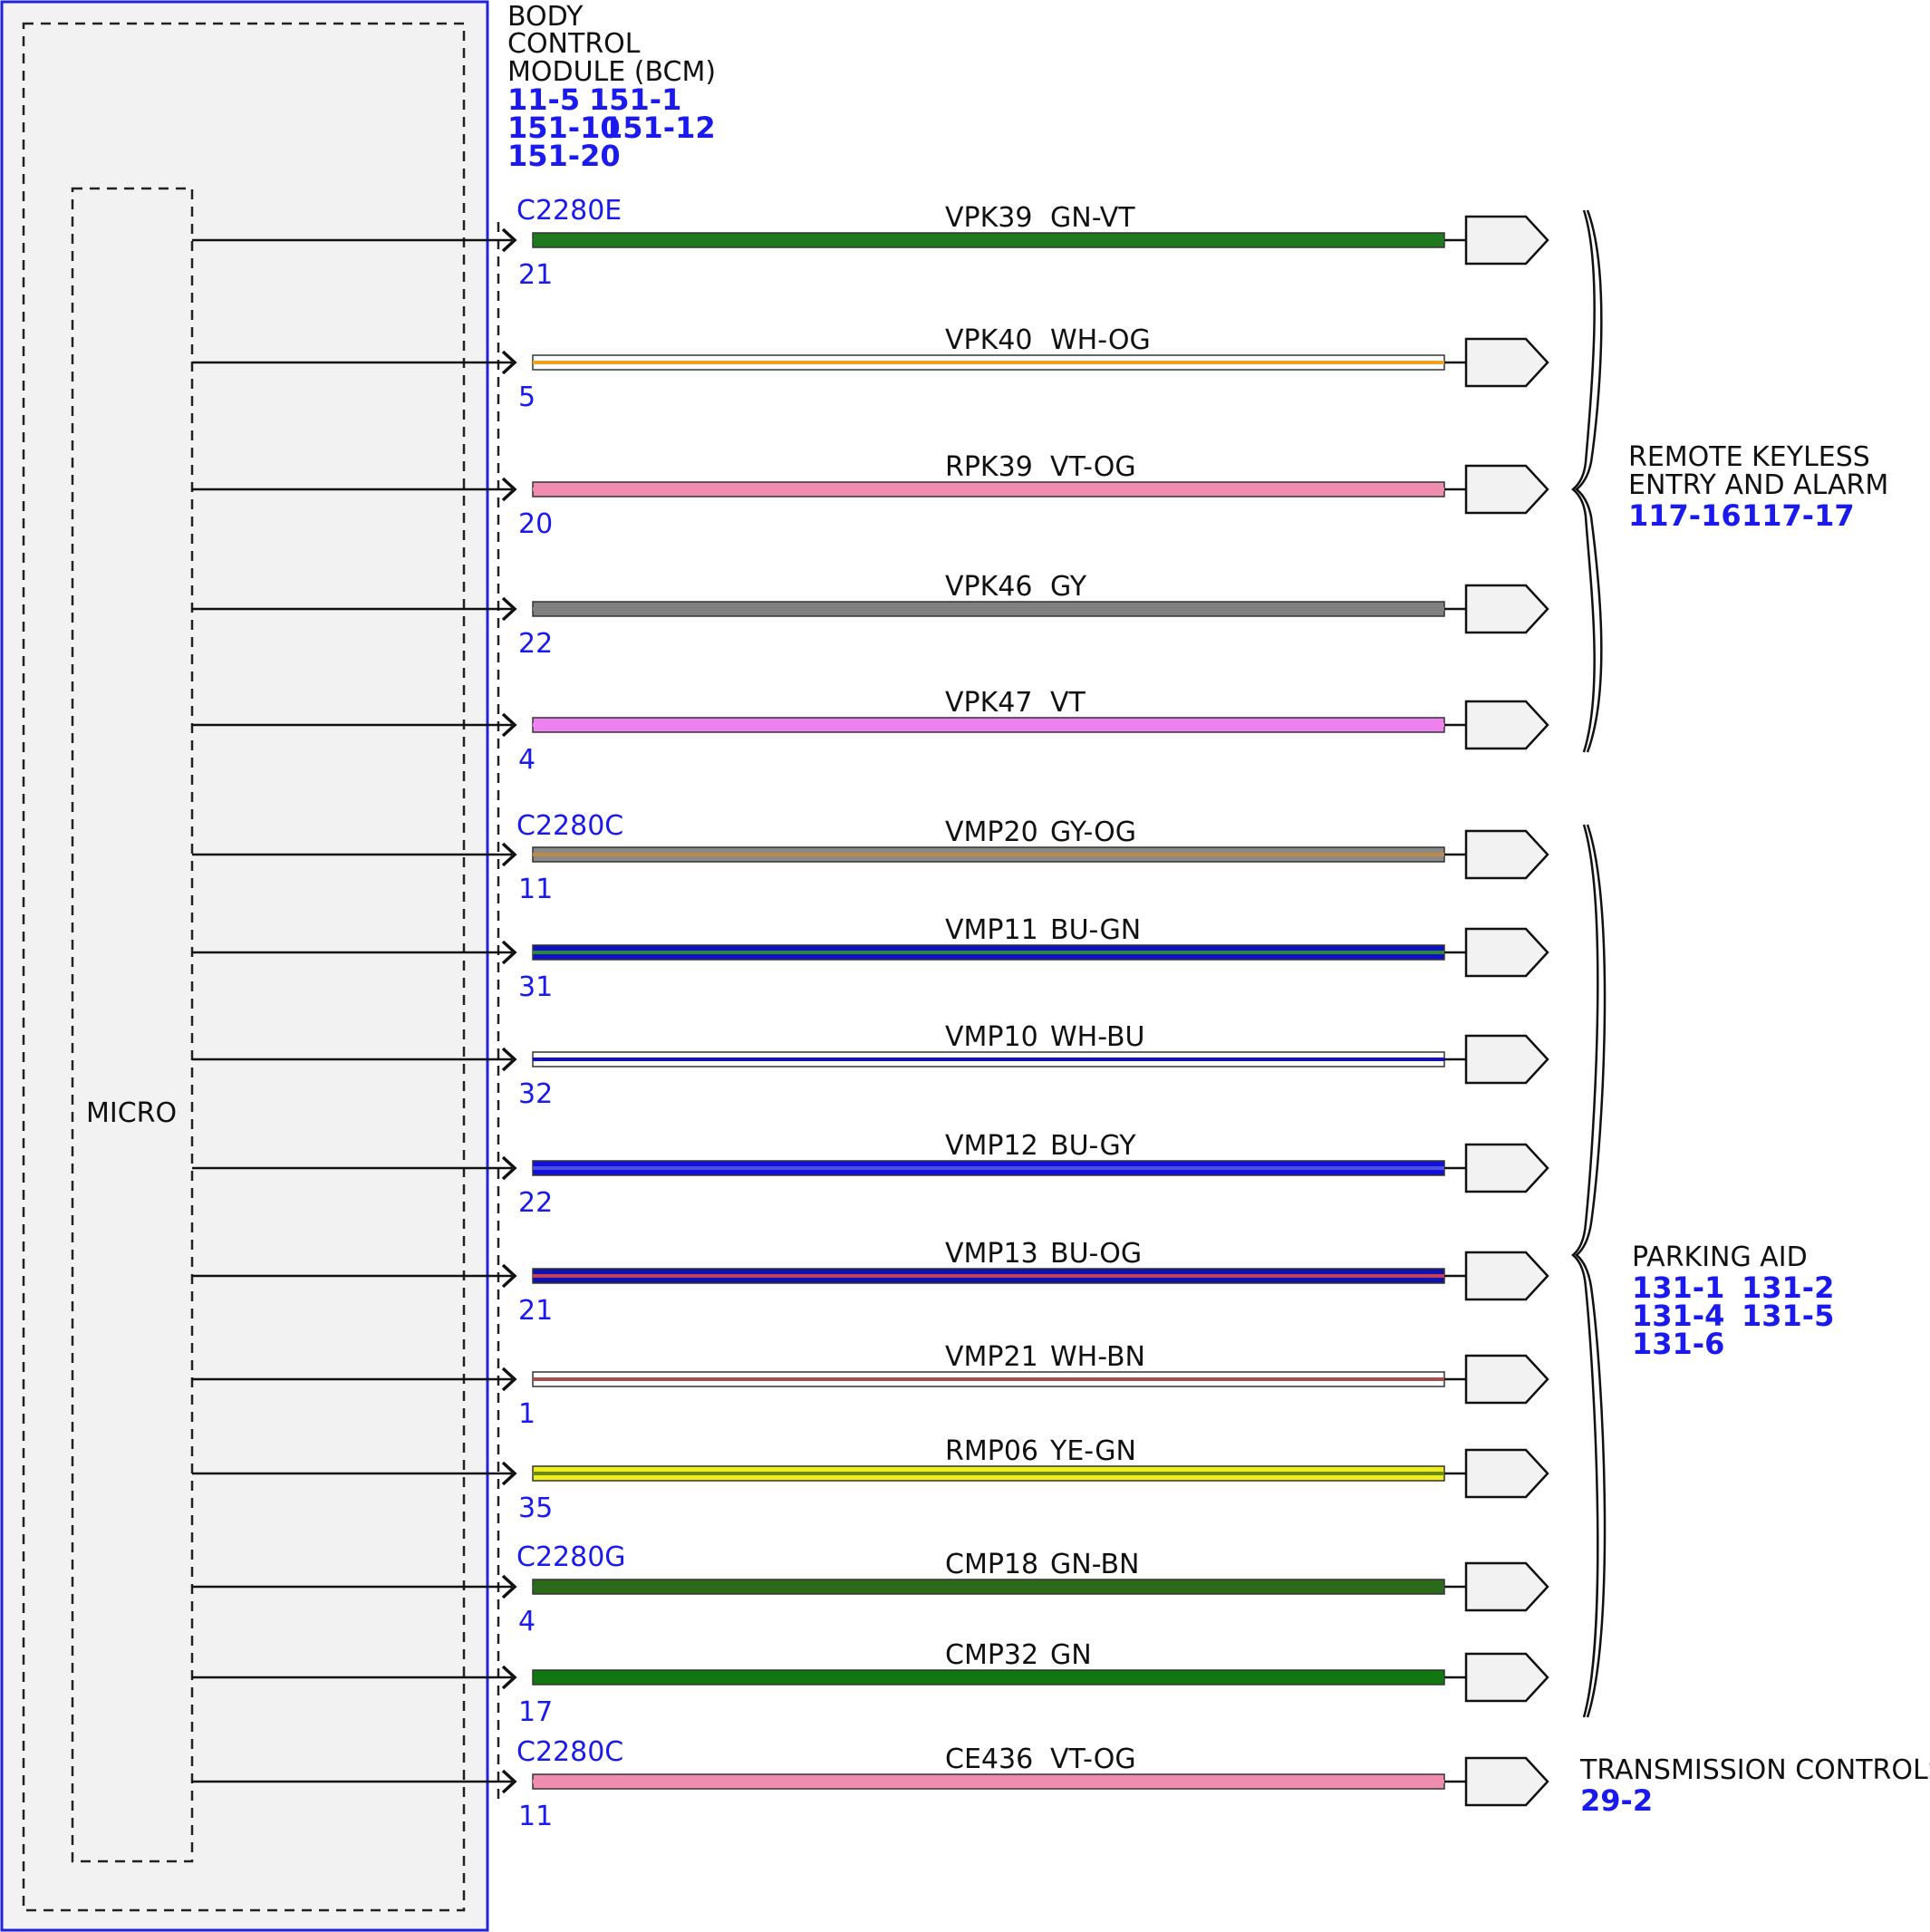 The image size is (1930, 1932). Describe the element at coordinates (1589, 1271) in the screenshot. I see `brace-parking-aid` at that location.